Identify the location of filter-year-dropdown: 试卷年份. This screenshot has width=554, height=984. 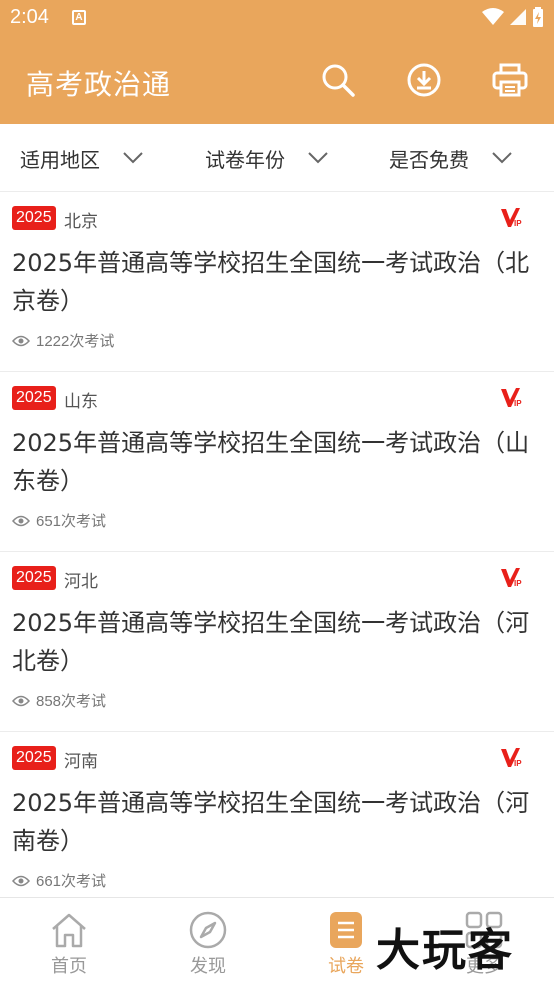
(267, 158).